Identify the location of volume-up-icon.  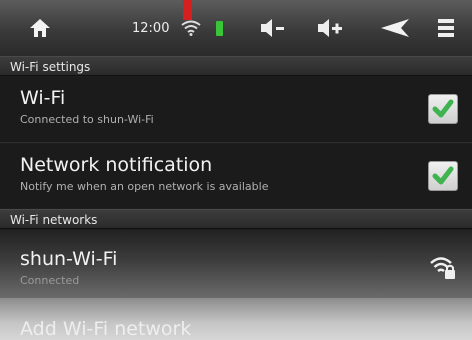
(330, 28).